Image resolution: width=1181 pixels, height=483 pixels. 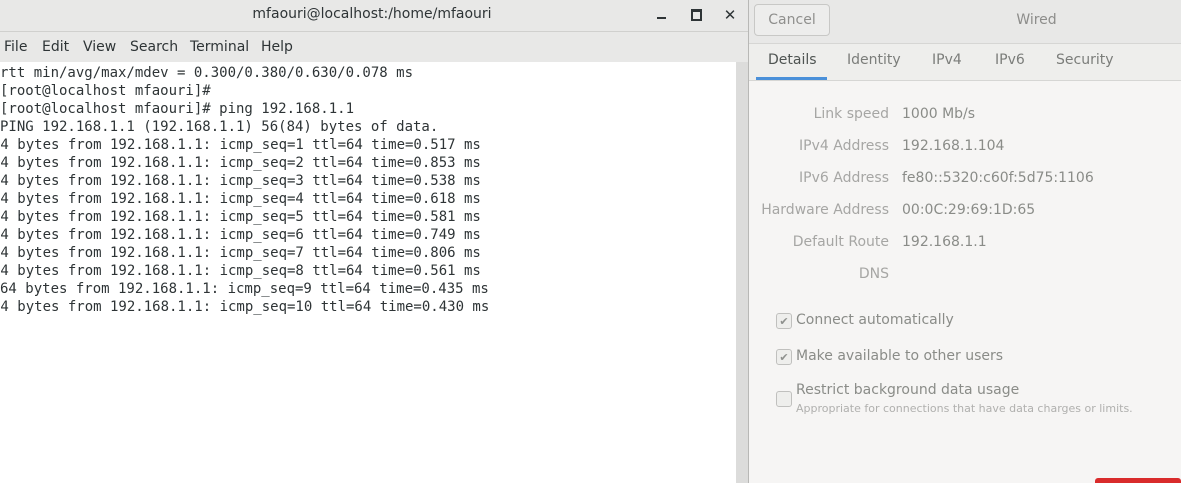 I want to click on restrict-background-data-label: Restrict background data usage, so click(x=907, y=390).